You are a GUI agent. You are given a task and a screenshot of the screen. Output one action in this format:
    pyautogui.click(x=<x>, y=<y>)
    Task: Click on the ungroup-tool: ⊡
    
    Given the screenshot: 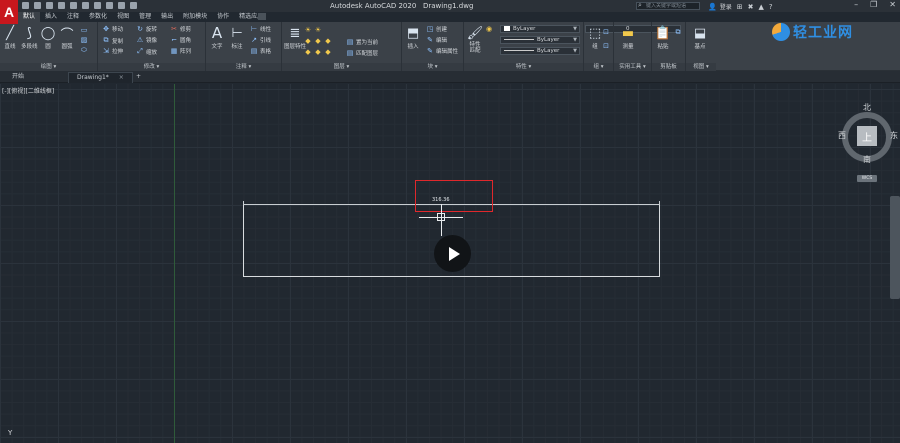 What is the action you would take?
    pyautogui.click(x=606, y=32)
    